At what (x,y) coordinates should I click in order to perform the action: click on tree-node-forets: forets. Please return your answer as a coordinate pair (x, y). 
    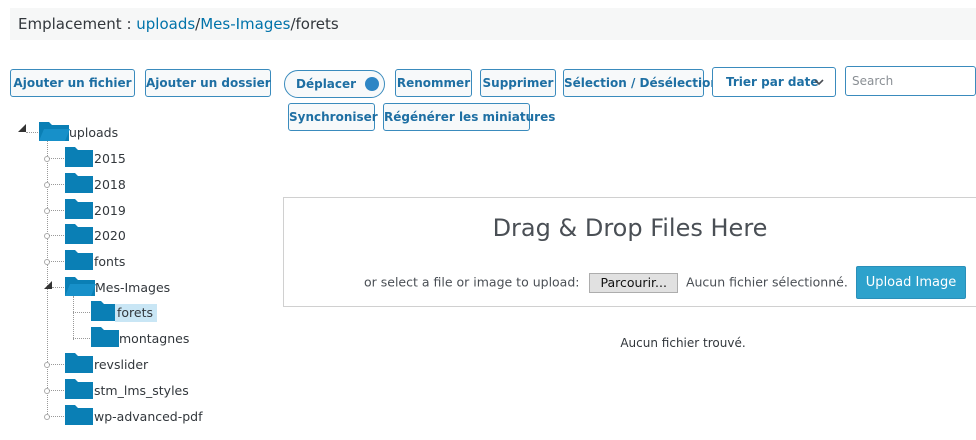
    Looking at the image, I should click on (120, 312).